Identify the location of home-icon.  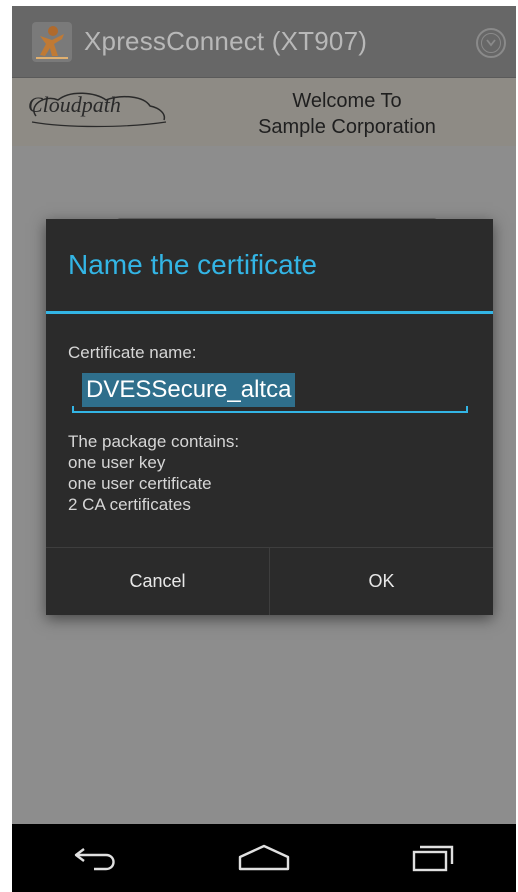
(264, 857).